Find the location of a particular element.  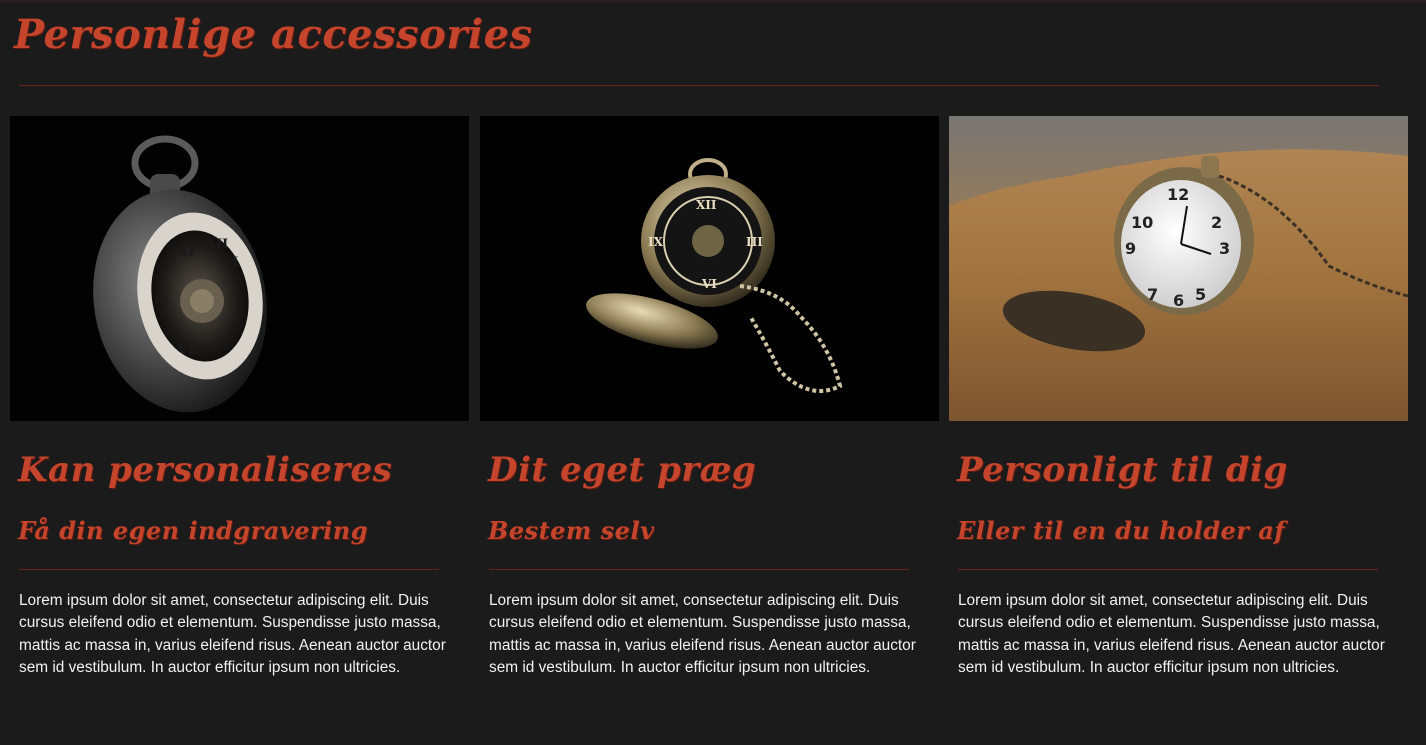

card-image-watch-dark: XI XII I IX VII is located at coordinates (239, 268).